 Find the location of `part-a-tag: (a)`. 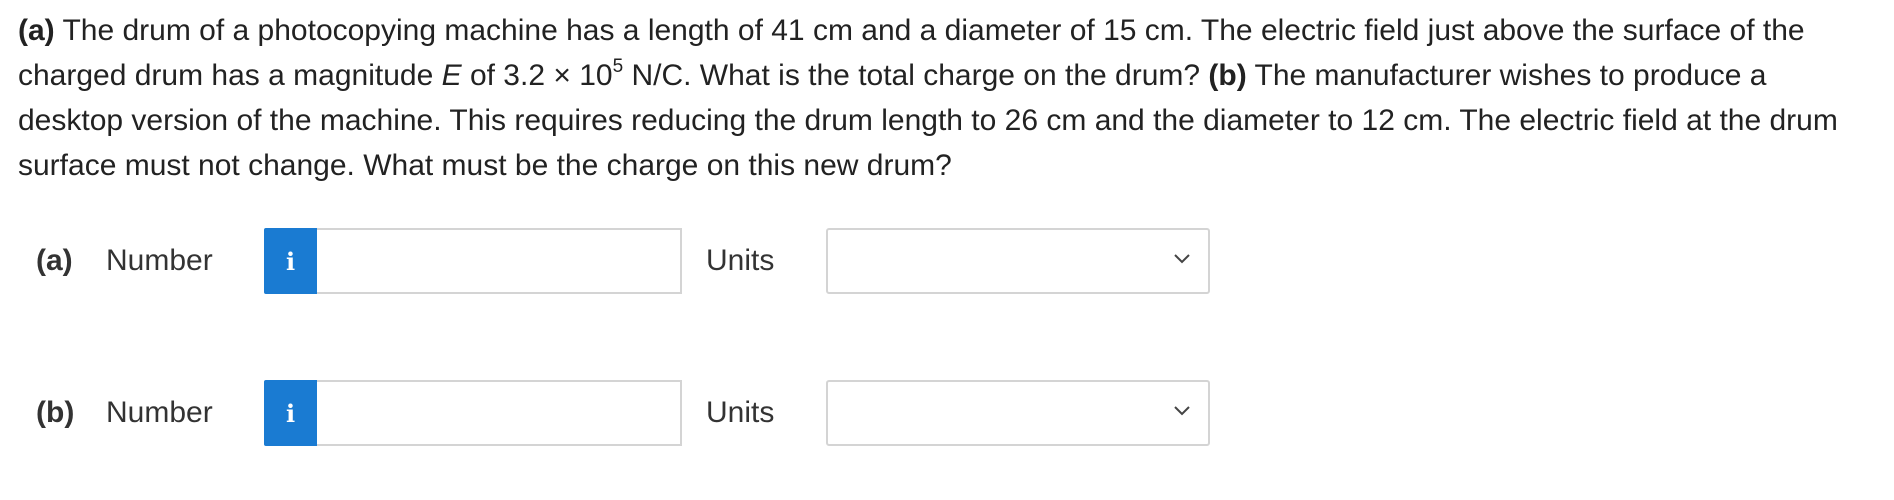

part-a-tag: (a) is located at coordinates (36, 30).